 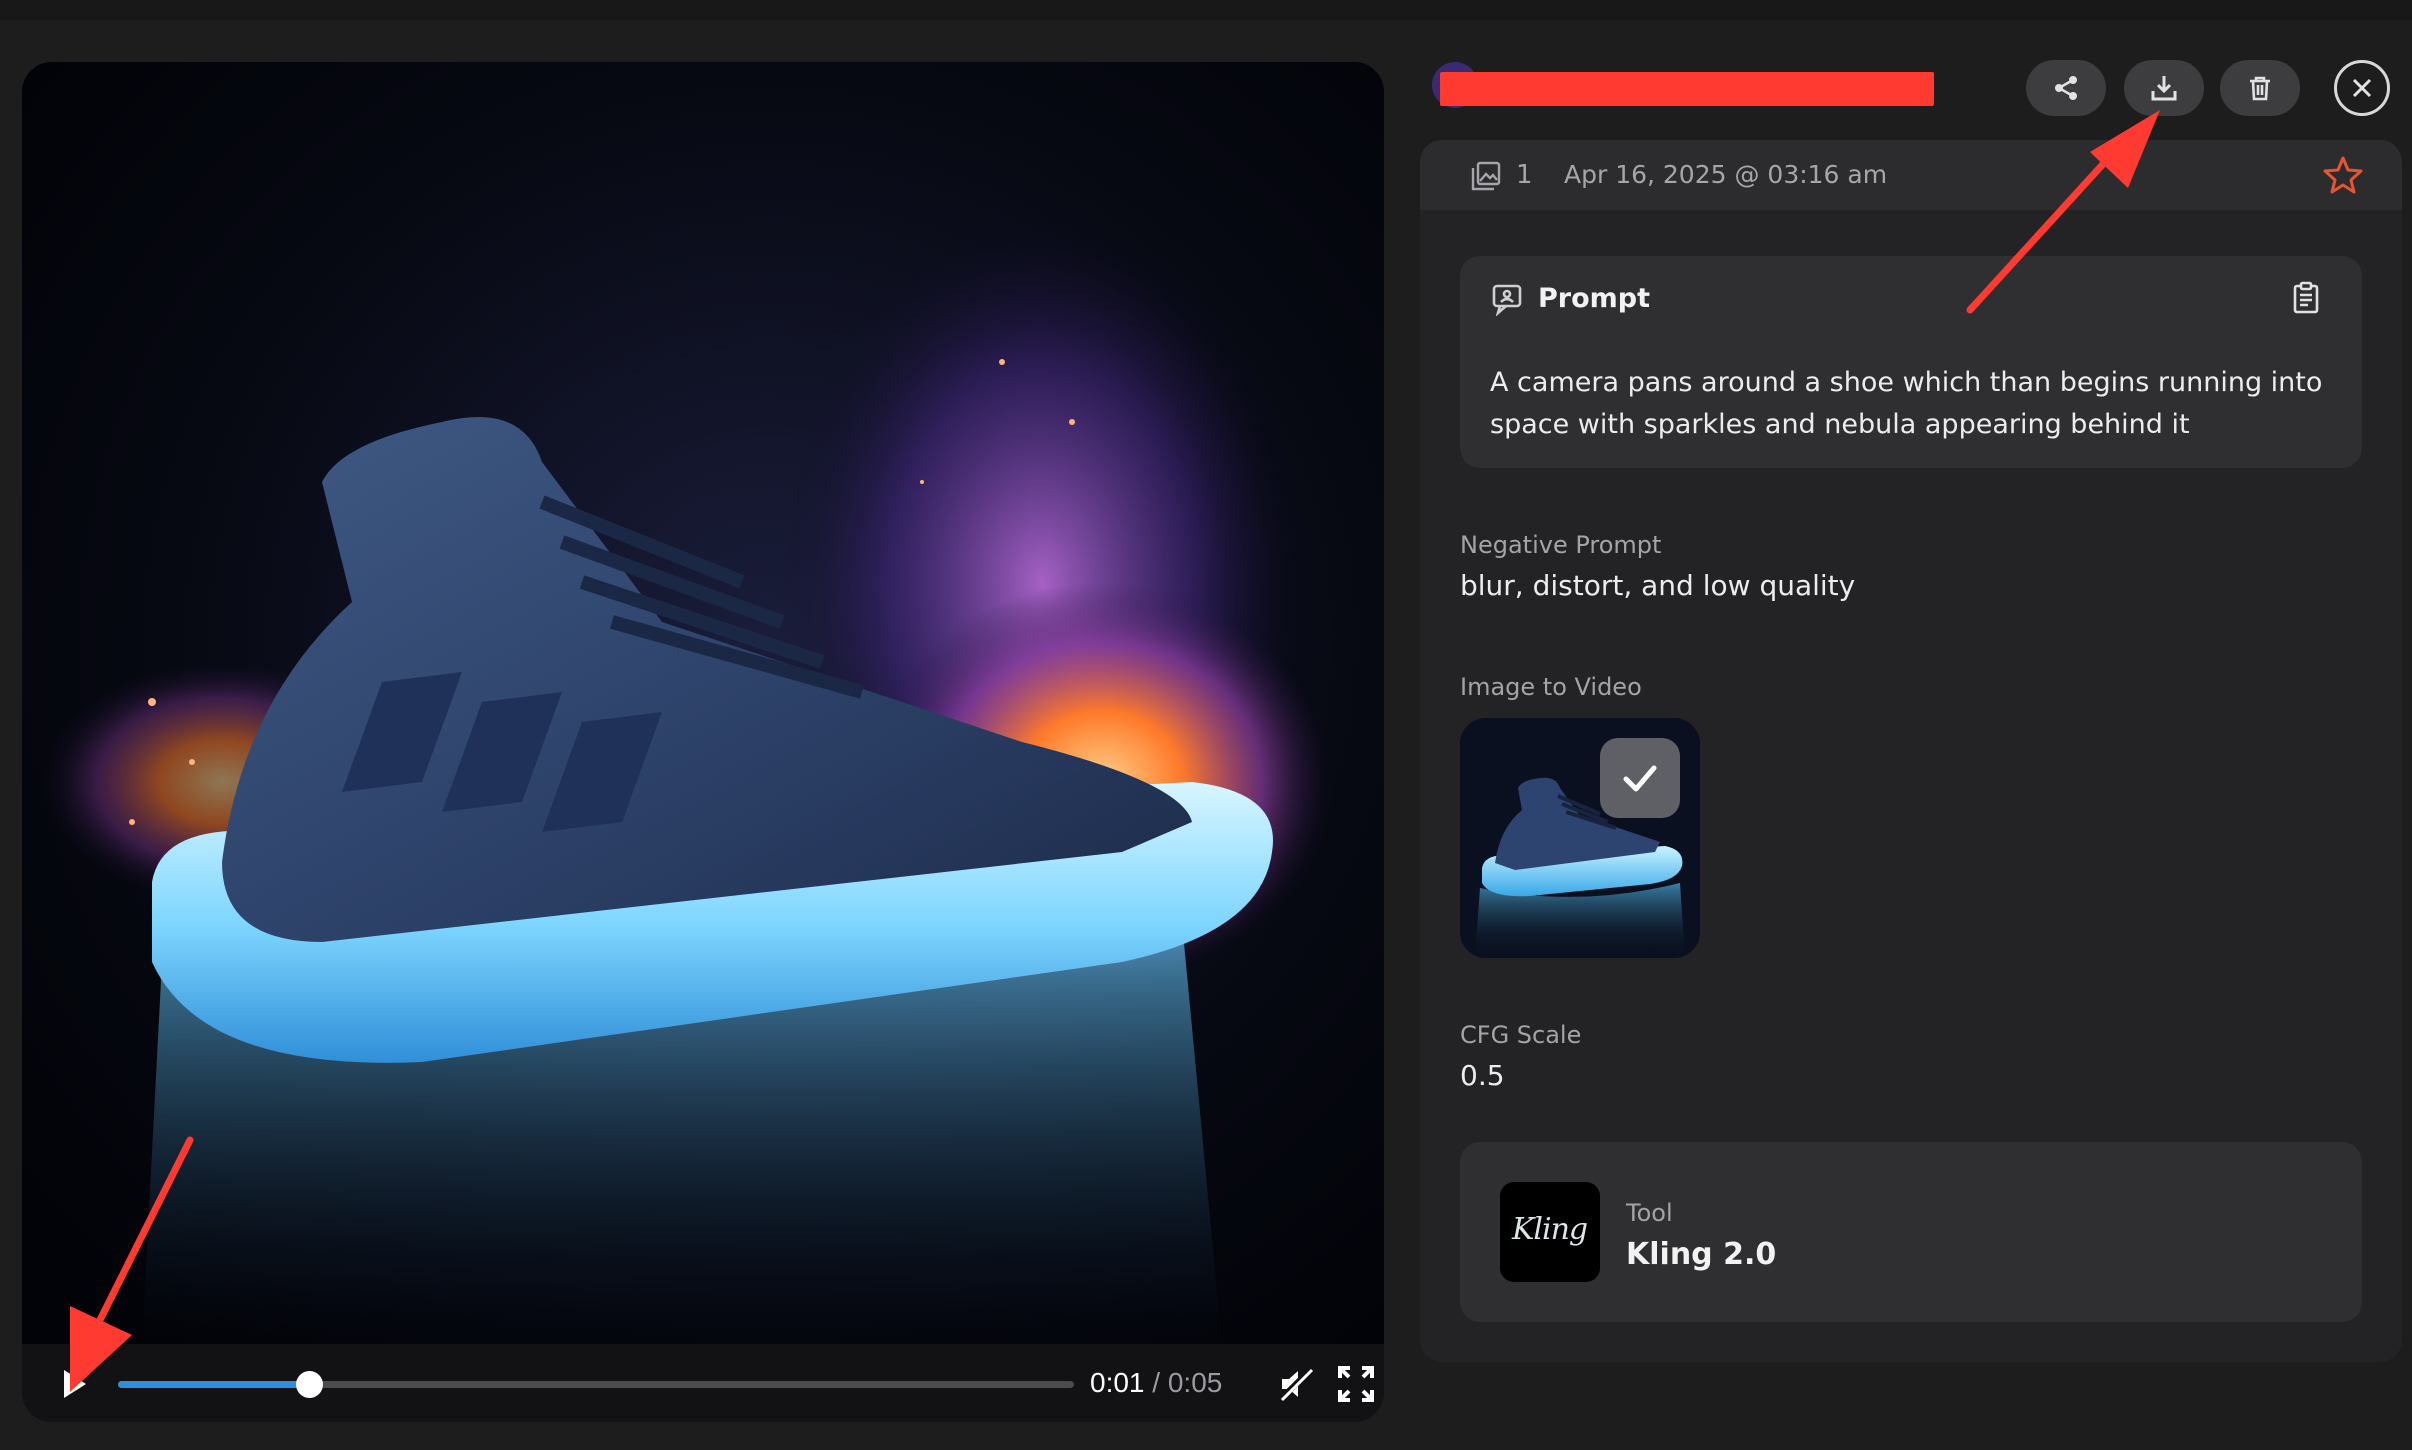 I want to click on image-count: 1, so click(x=1524, y=175).